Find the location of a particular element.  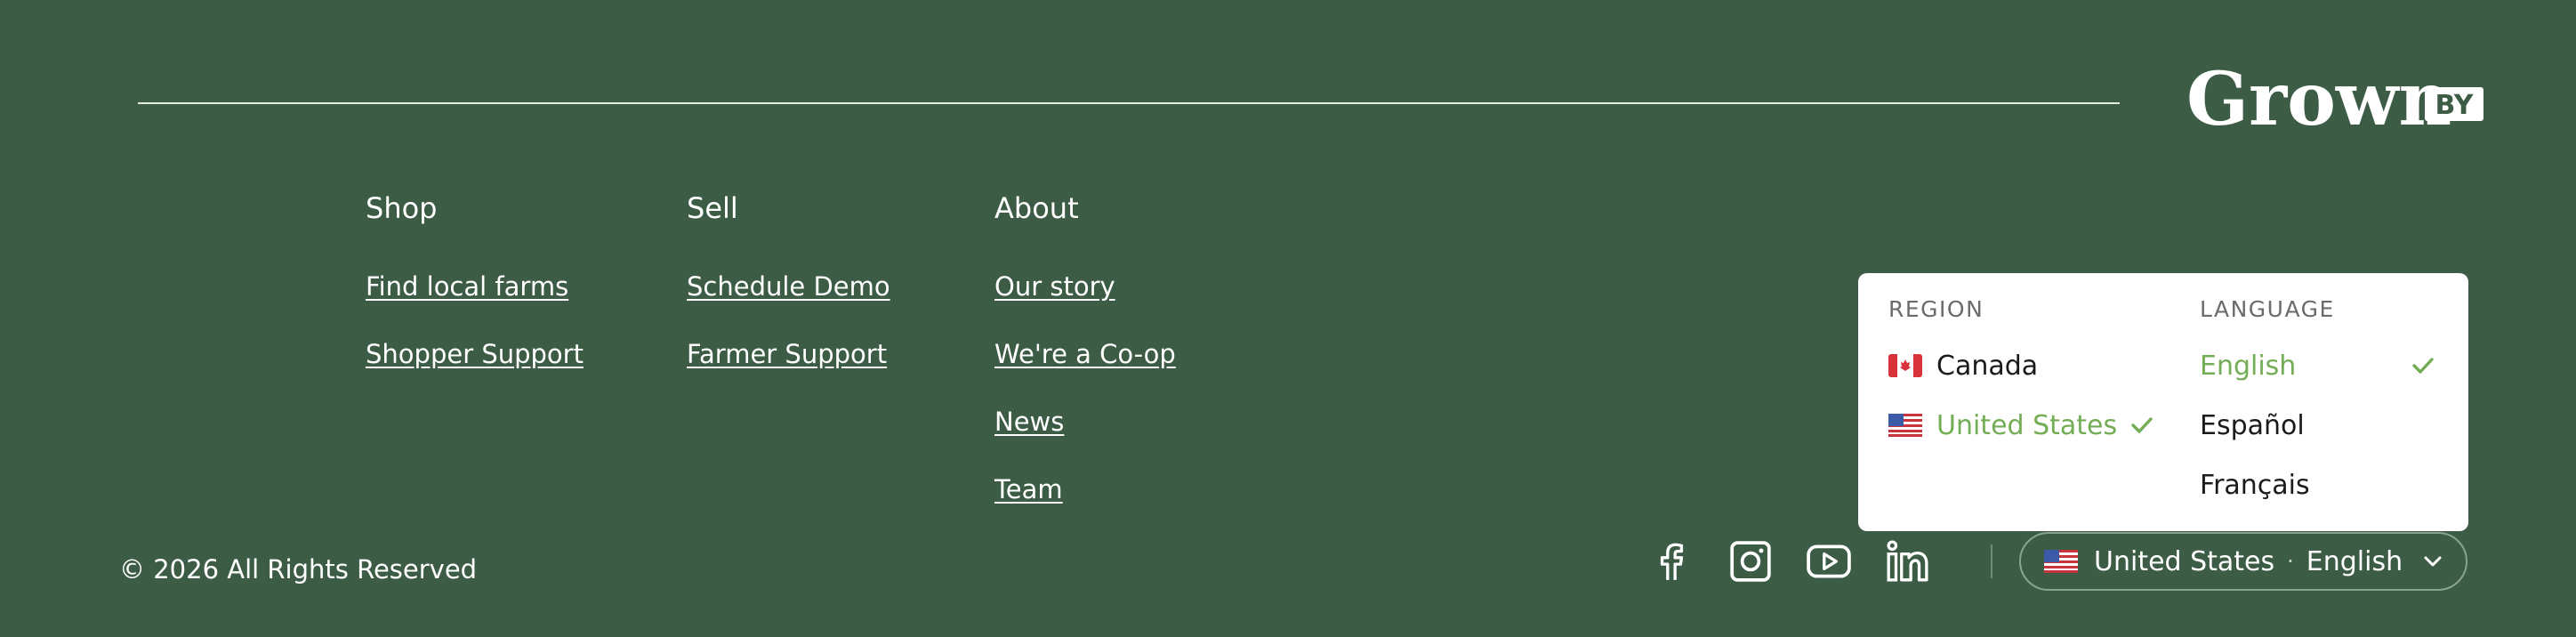

linkedin-icon is located at coordinates (1907, 561).